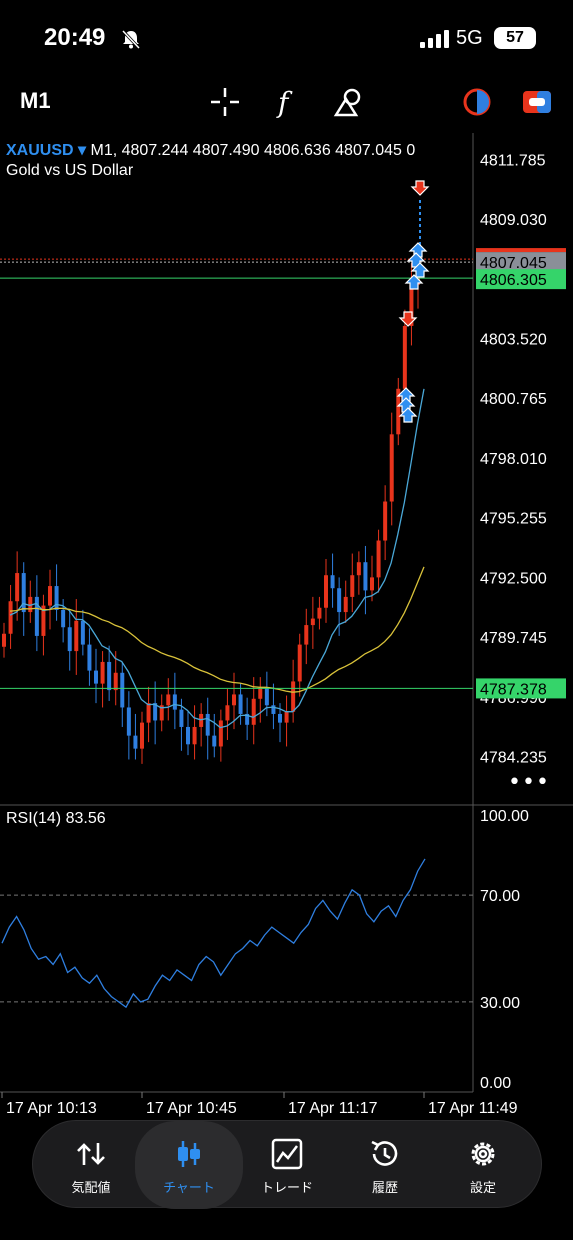 This screenshot has width=573, height=1240. Describe the element at coordinates (513, 638) in the screenshot. I see `price-tick-label-7: 4789.745` at that location.